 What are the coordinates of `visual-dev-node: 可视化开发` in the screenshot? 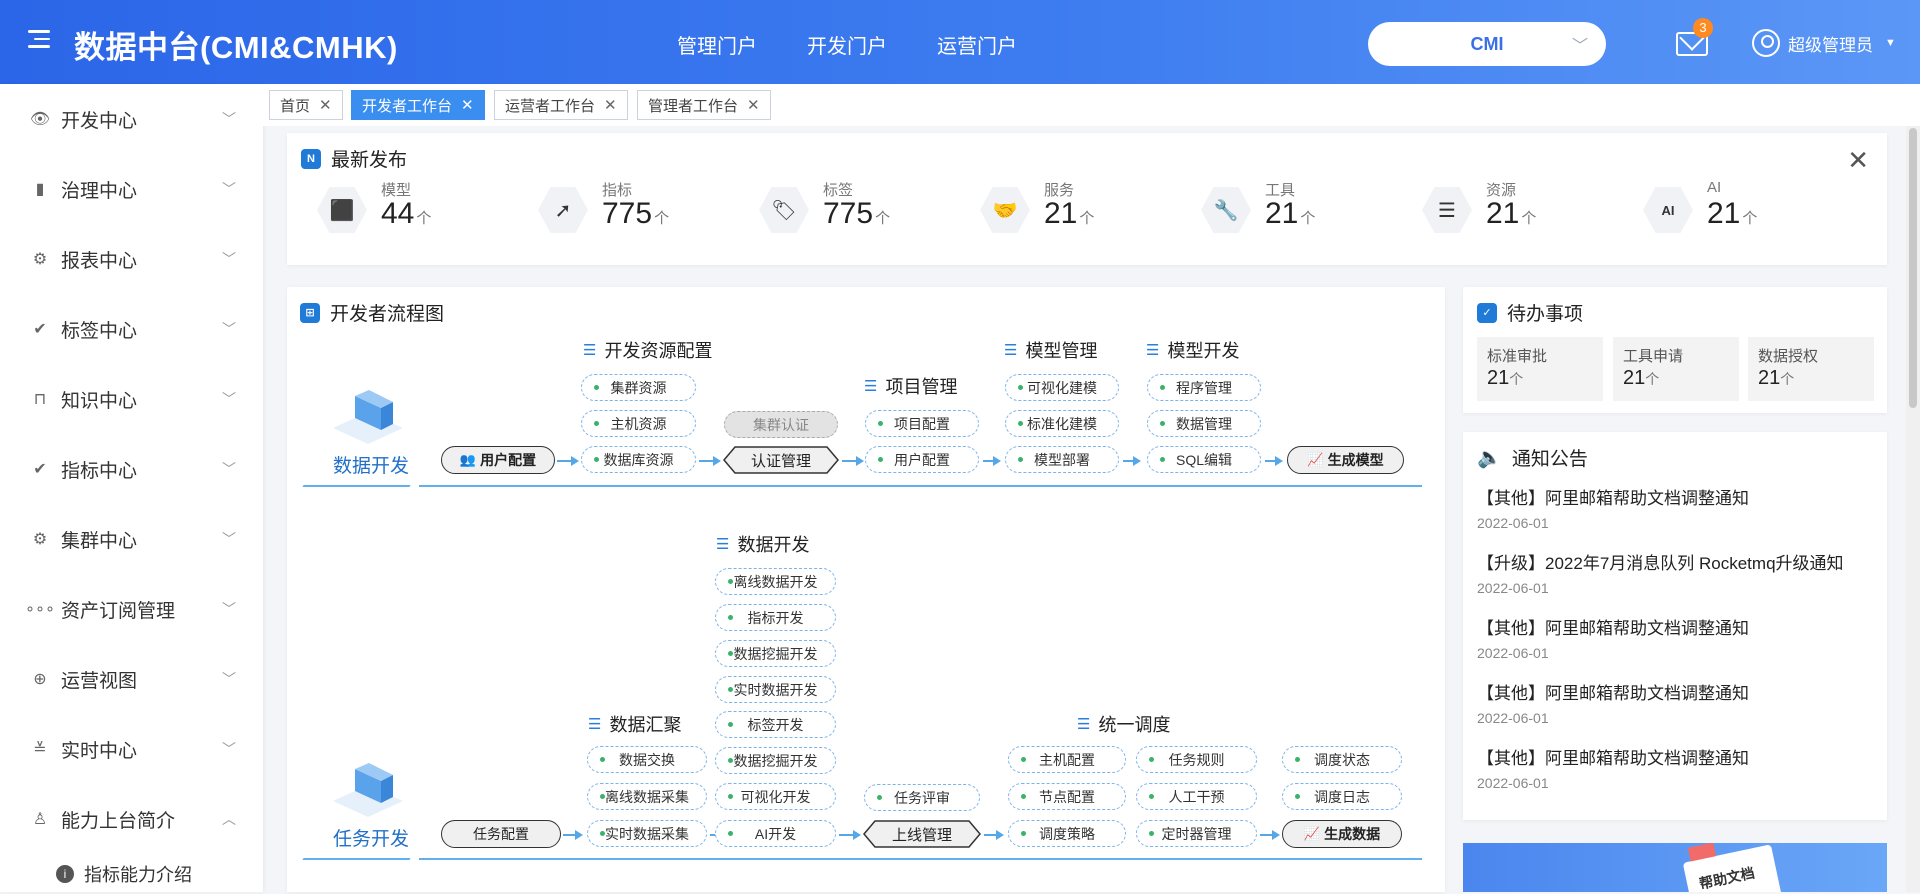 It's located at (775, 796).